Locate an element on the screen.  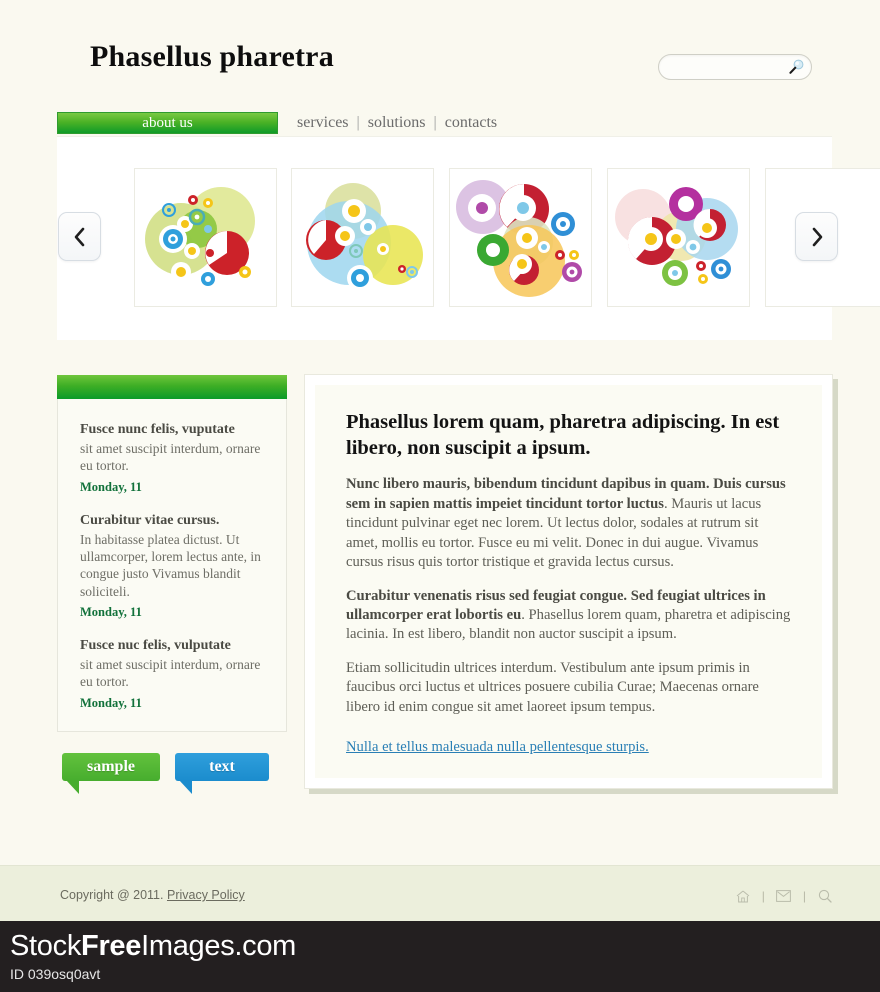
nav-item-services: services is located at coordinates (323, 123).